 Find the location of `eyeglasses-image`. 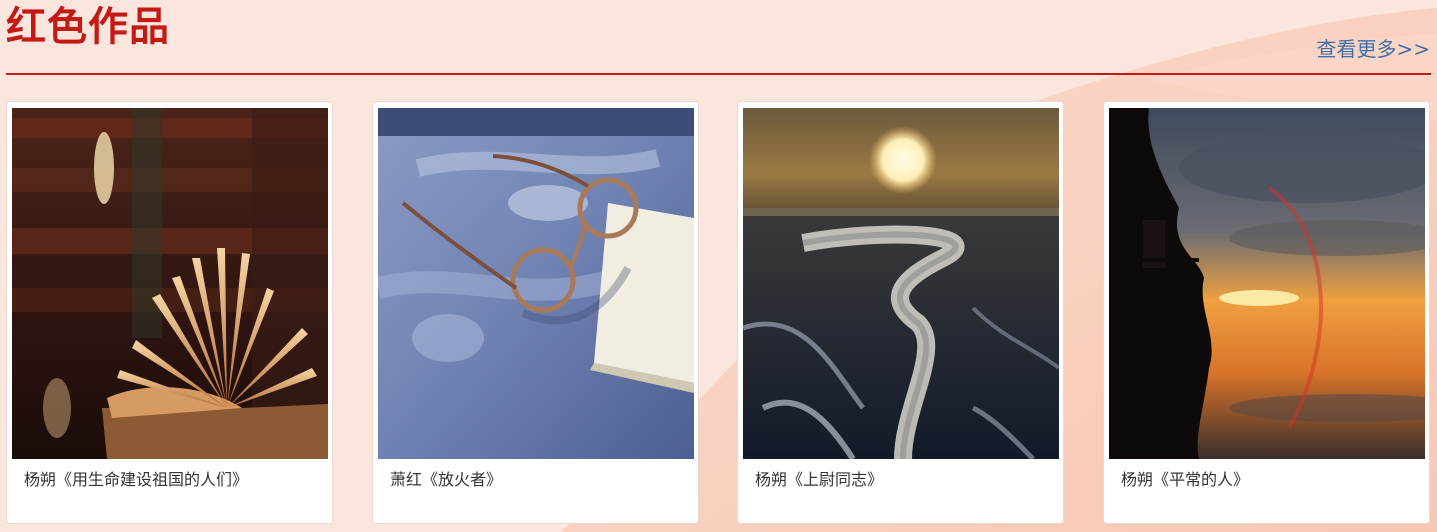

eyeglasses-image is located at coordinates (536, 283).